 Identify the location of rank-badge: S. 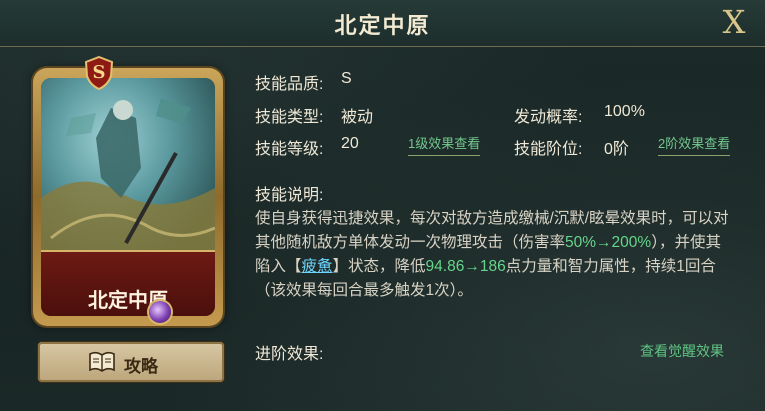
(99, 73).